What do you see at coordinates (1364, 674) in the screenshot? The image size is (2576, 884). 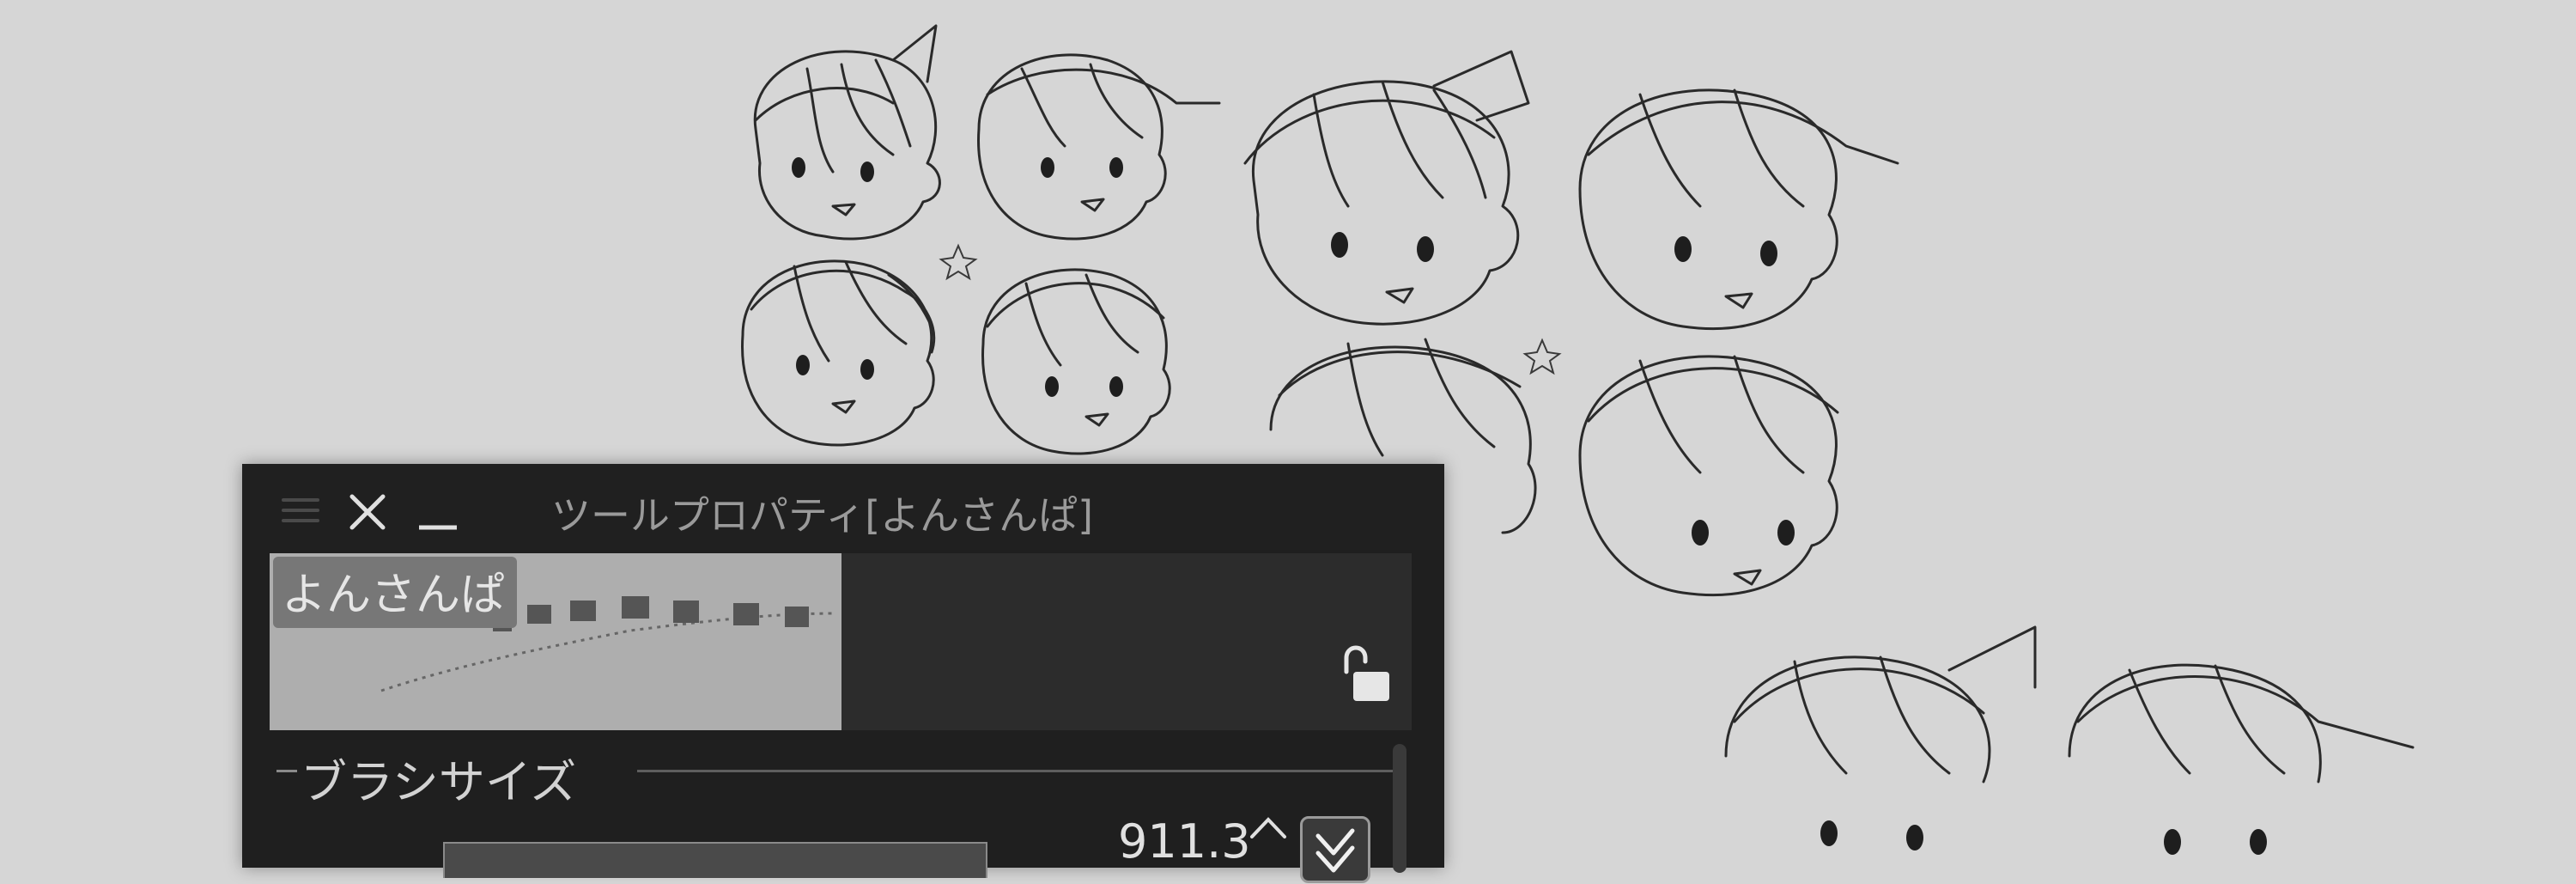 I see `unlocked-padlock-icon` at bounding box center [1364, 674].